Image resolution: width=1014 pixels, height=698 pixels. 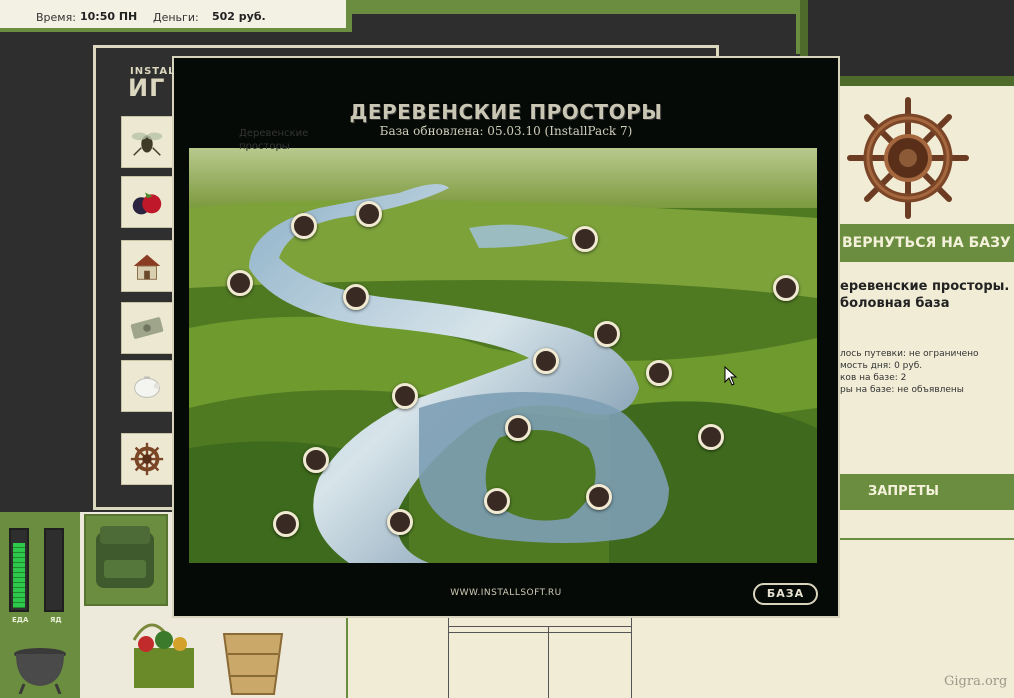 What do you see at coordinates (274, 140) in the screenshot?
I see `location-tooltip: Деревенские просторы` at bounding box center [274, 140].